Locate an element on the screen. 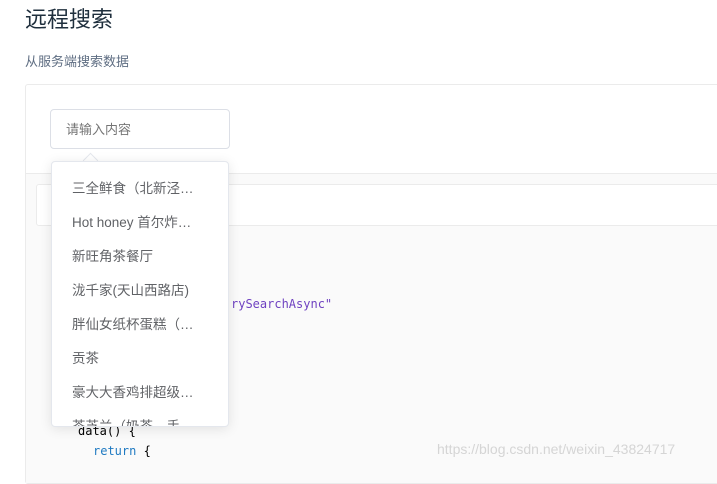 This screenshot has width=717, height=484. code-line-return: return { is located at coordinates (122, 451).